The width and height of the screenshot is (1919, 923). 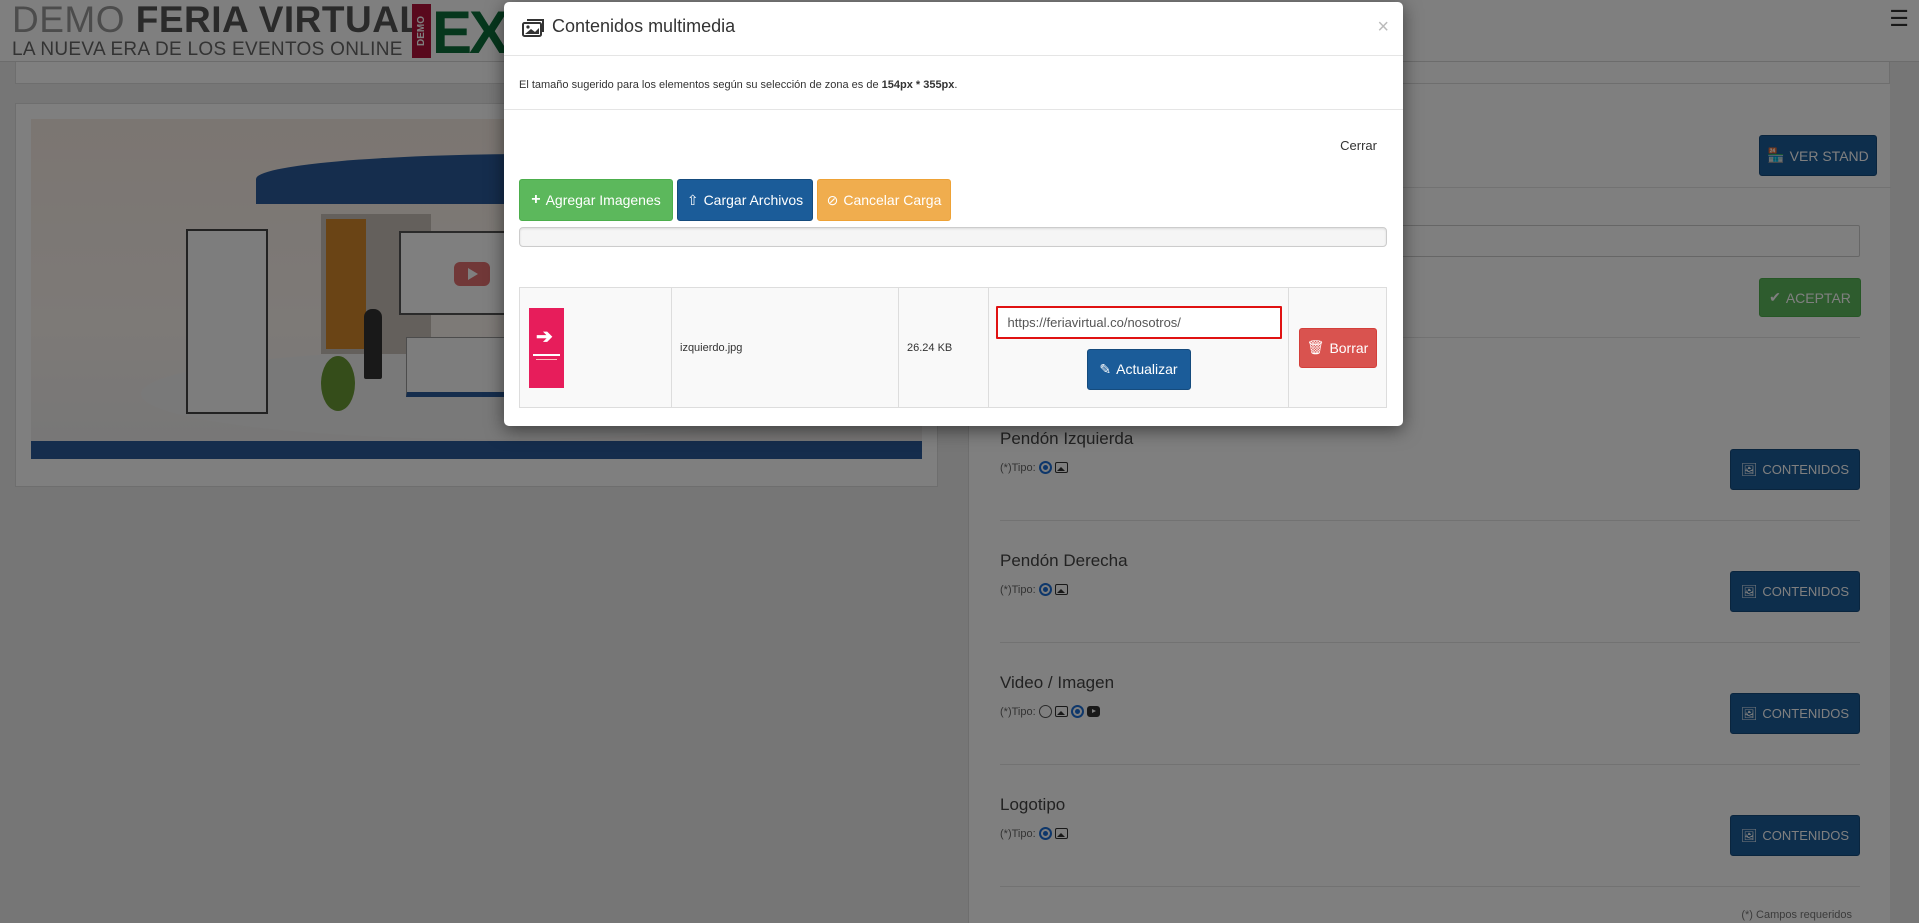 What do you see at coordinates (1138, 369) in the screenshot?
I see `actualizar-button: ✎ Actualizar` at bounding box center [1138, 369].